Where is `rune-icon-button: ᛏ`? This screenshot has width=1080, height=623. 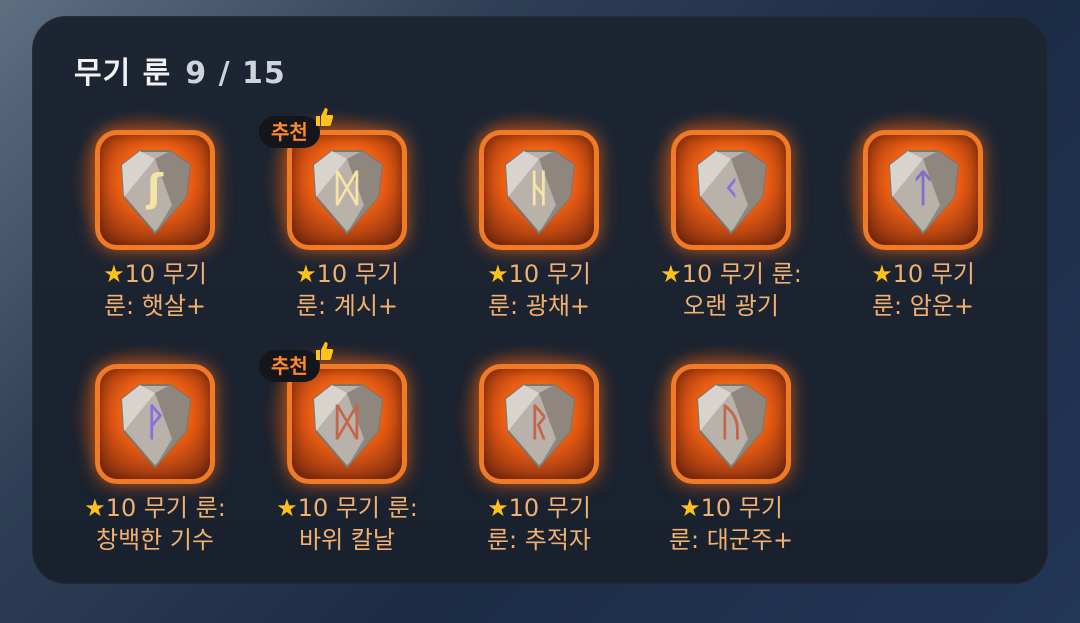 rune-icon-button: ᛏ is located at coordinates (923, 190).